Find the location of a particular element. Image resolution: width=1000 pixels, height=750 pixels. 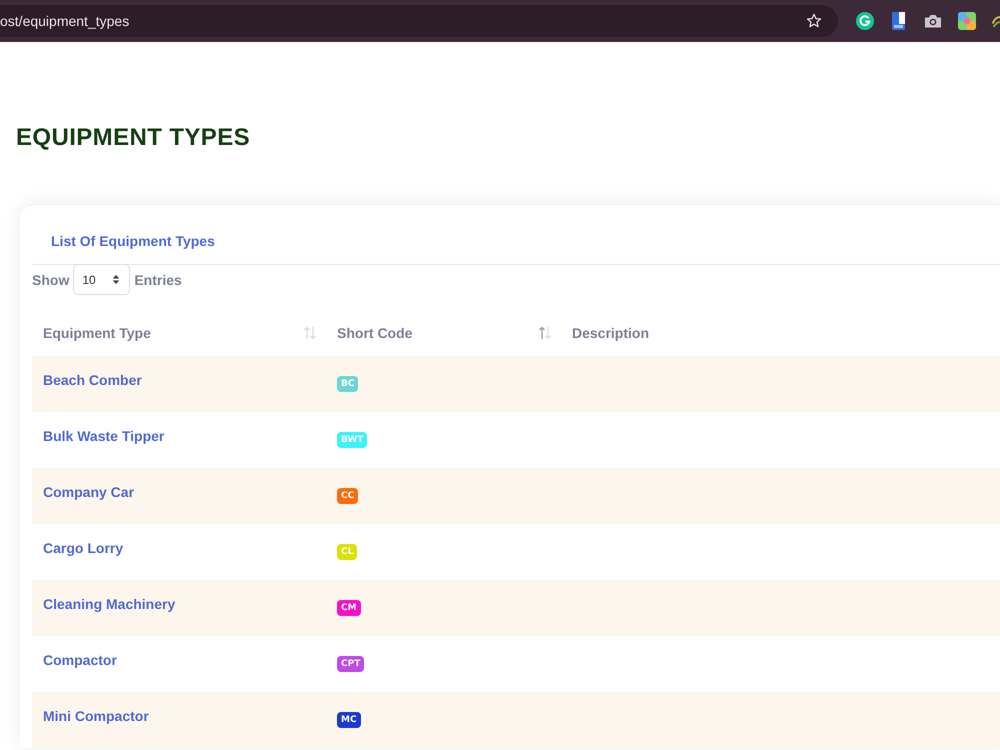

card-title: List Of Equipment Types is located at coordinates (133, 241).